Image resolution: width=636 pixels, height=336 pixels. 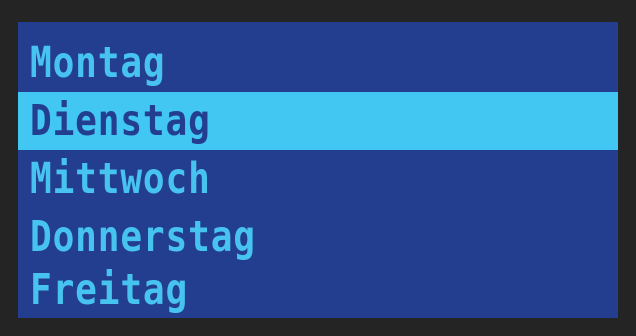 I want to click on menu-item-label: Mittwoch, so click(x=120, y=179).